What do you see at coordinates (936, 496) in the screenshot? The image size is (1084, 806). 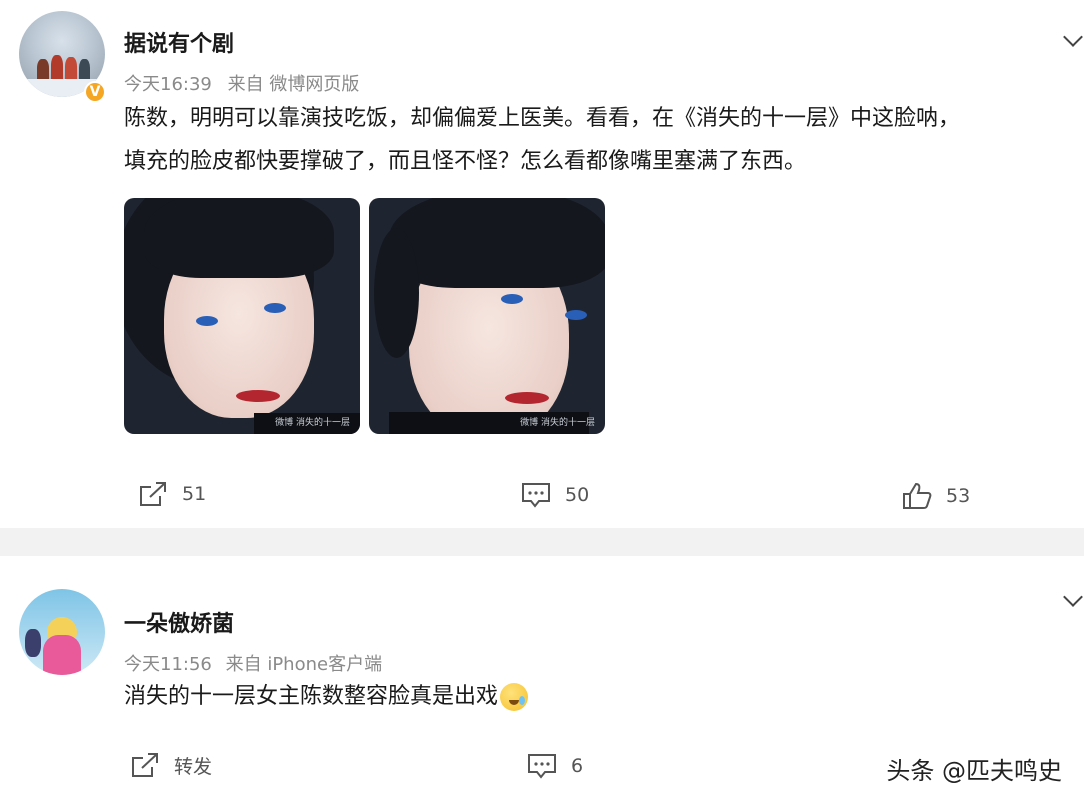 I see `like-button: 53` at bounding box center [936, 496].